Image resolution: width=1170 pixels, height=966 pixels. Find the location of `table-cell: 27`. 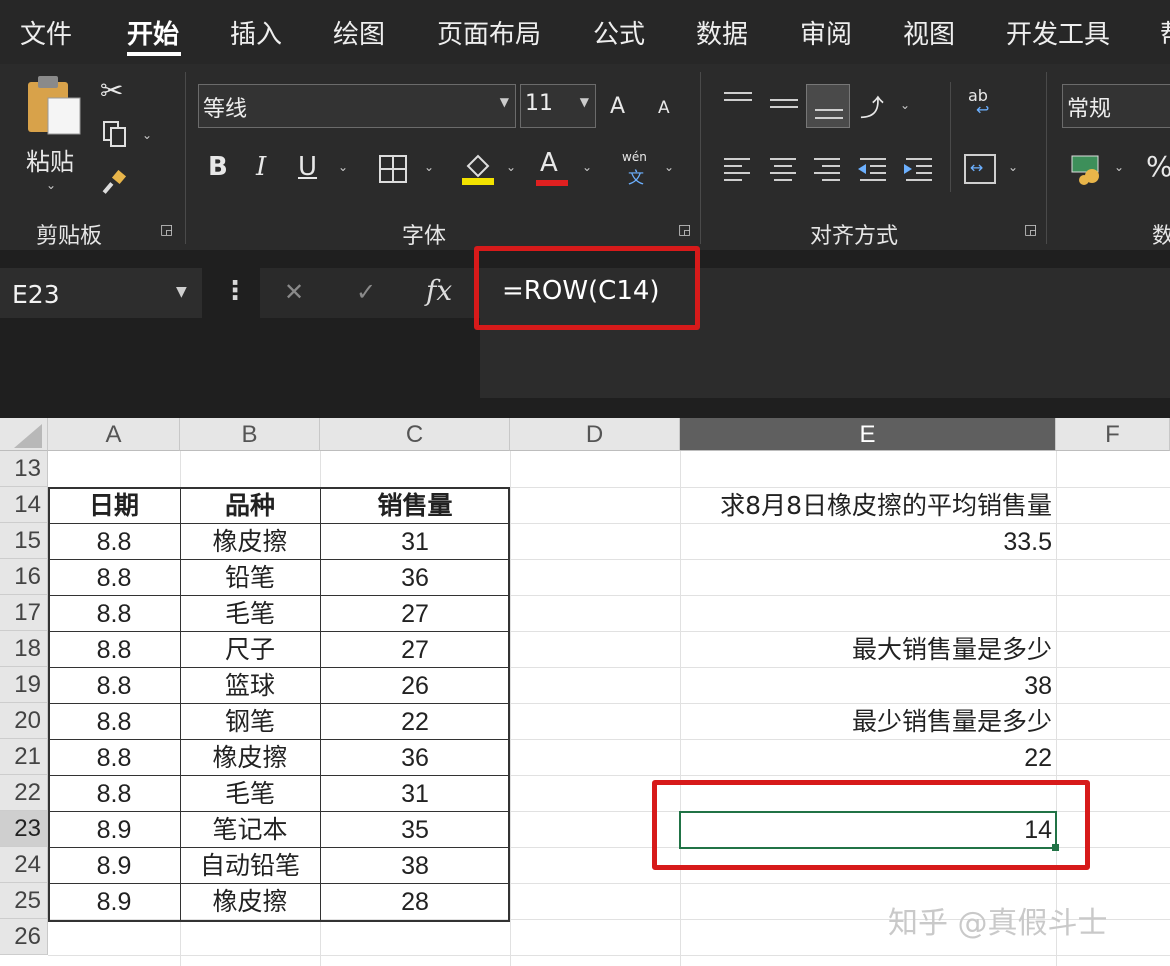

table-cell: 27 is located at coordinates (415, 614).